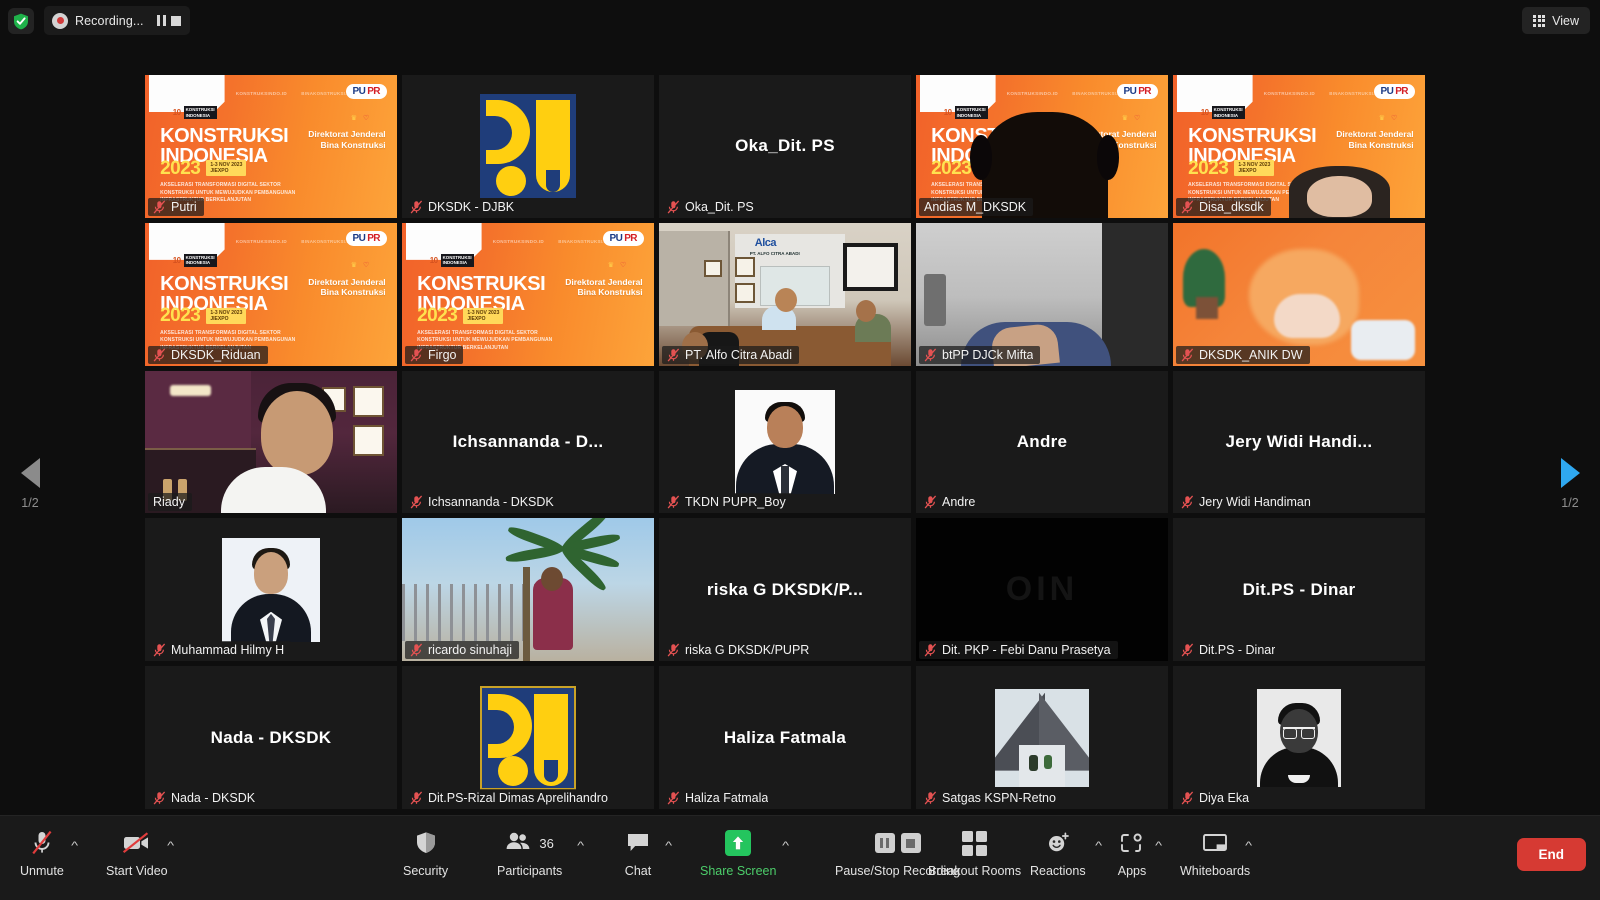 Image resolution: width=1600 pixels, height=900 pixels. I want to click on participant-name-plate: PT. Alfo Citra Abadi, so click(731, 354).